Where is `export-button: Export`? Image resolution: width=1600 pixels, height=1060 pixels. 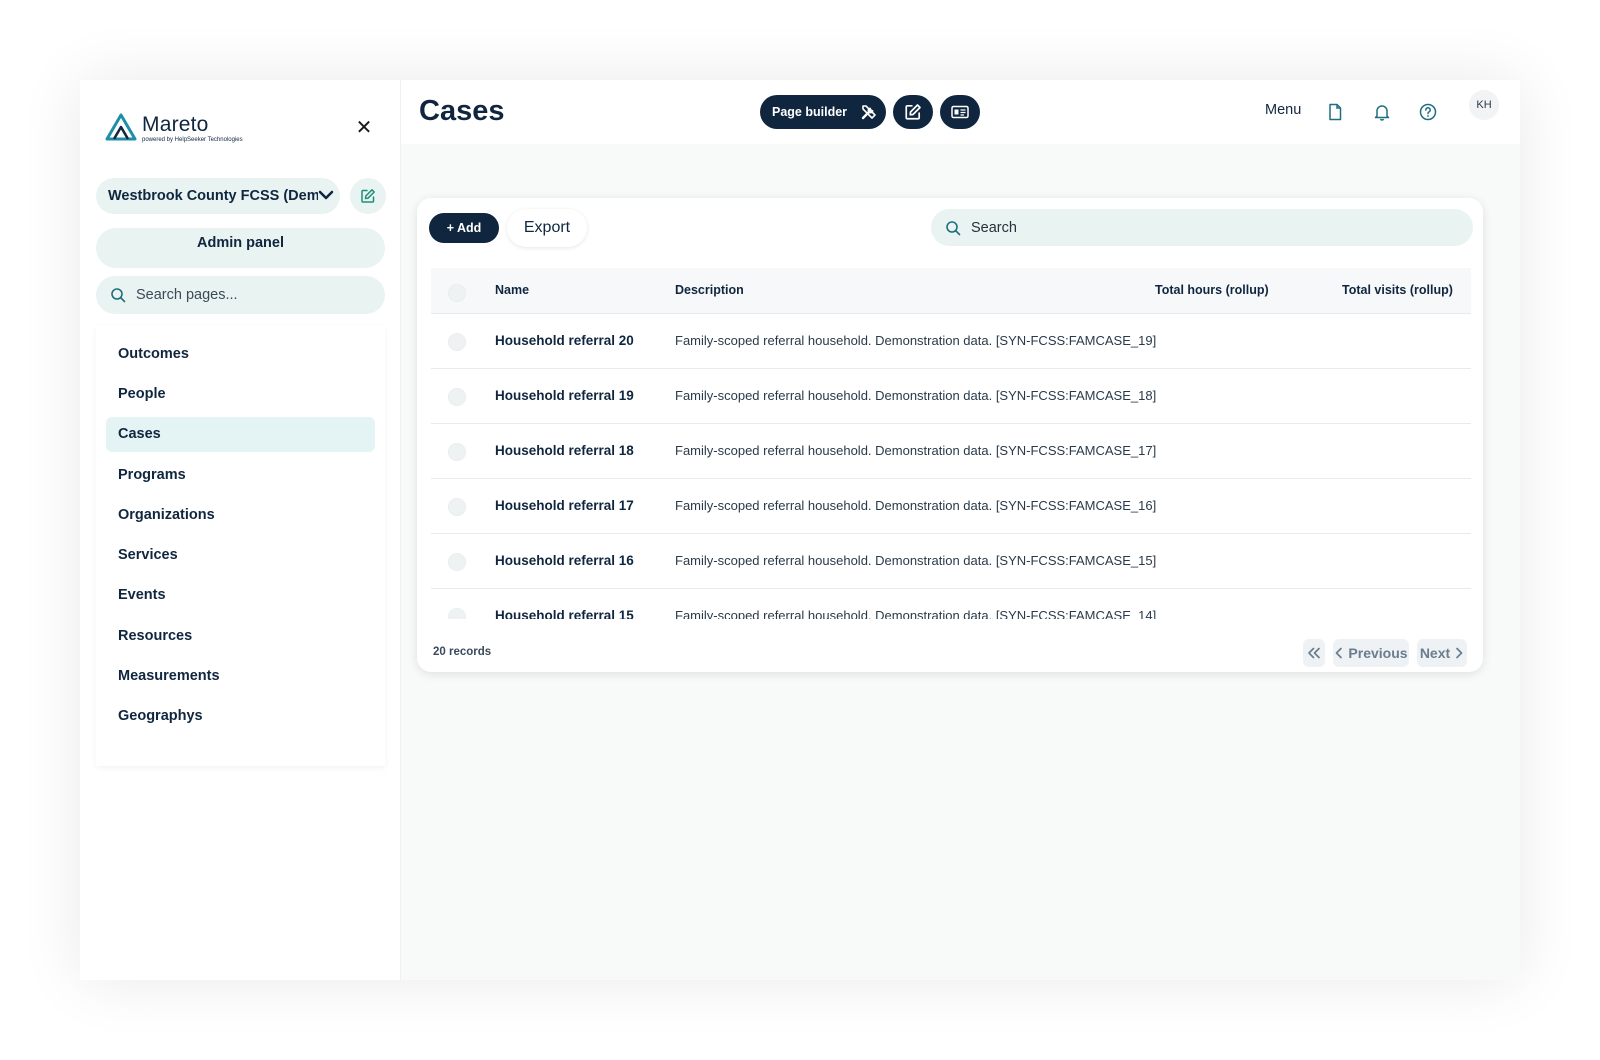
export-button: Export is located at coordinates (547, 228).